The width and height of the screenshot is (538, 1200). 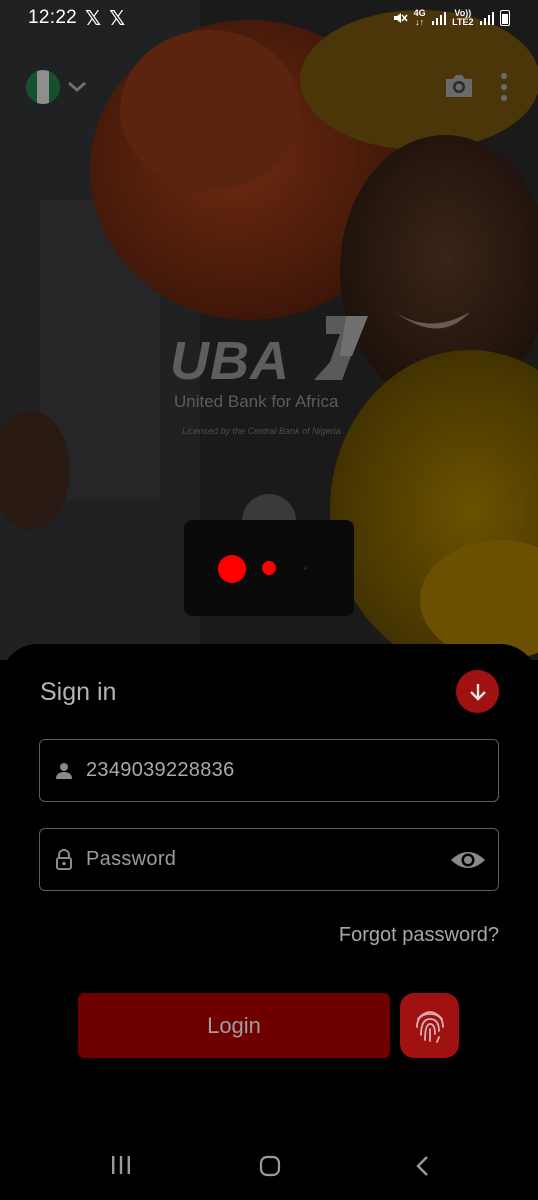 What do you see at coordinates (505, 18) in the screenshot?
I see `battery-icon` at bounding box center [505, 18].